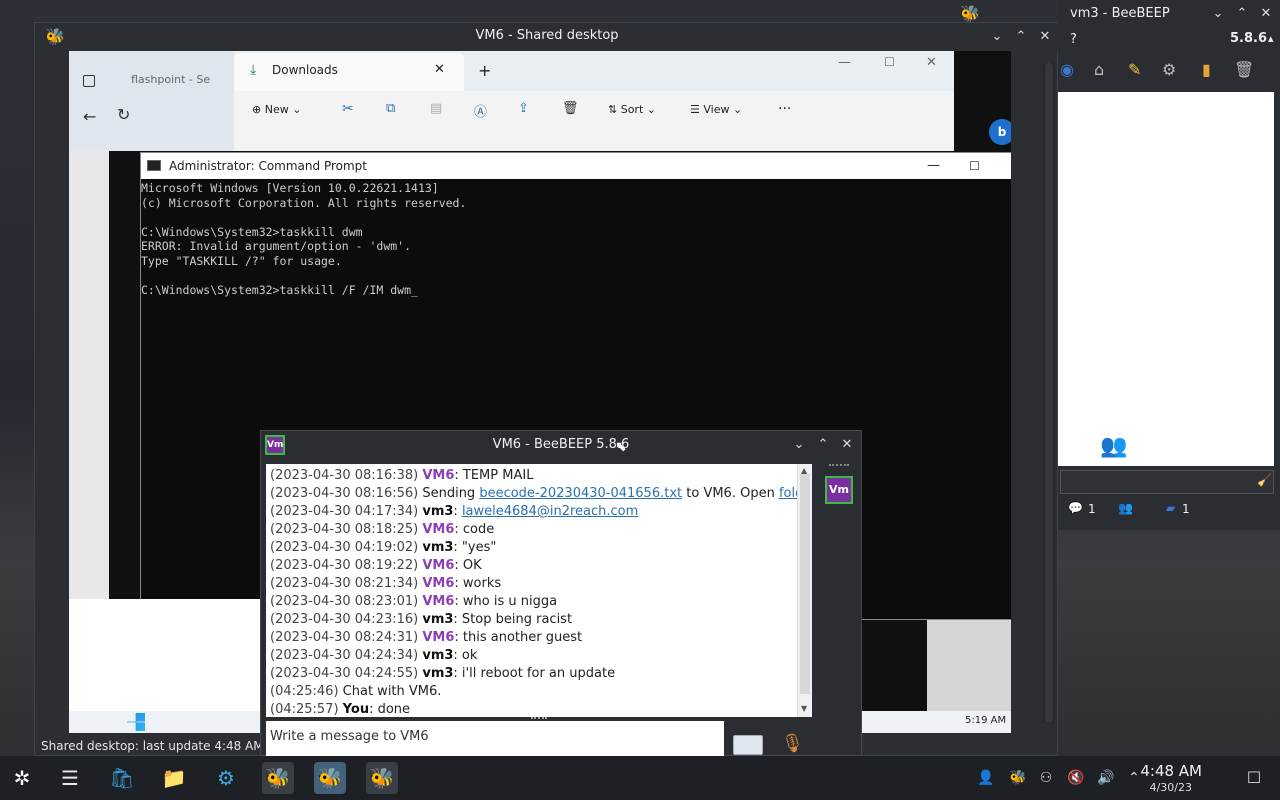 The image size is (1280, 800). Describe the element at coordinates (382, 778) in the screenshot. I see `beebeep-task-3: 🐝` at that location.